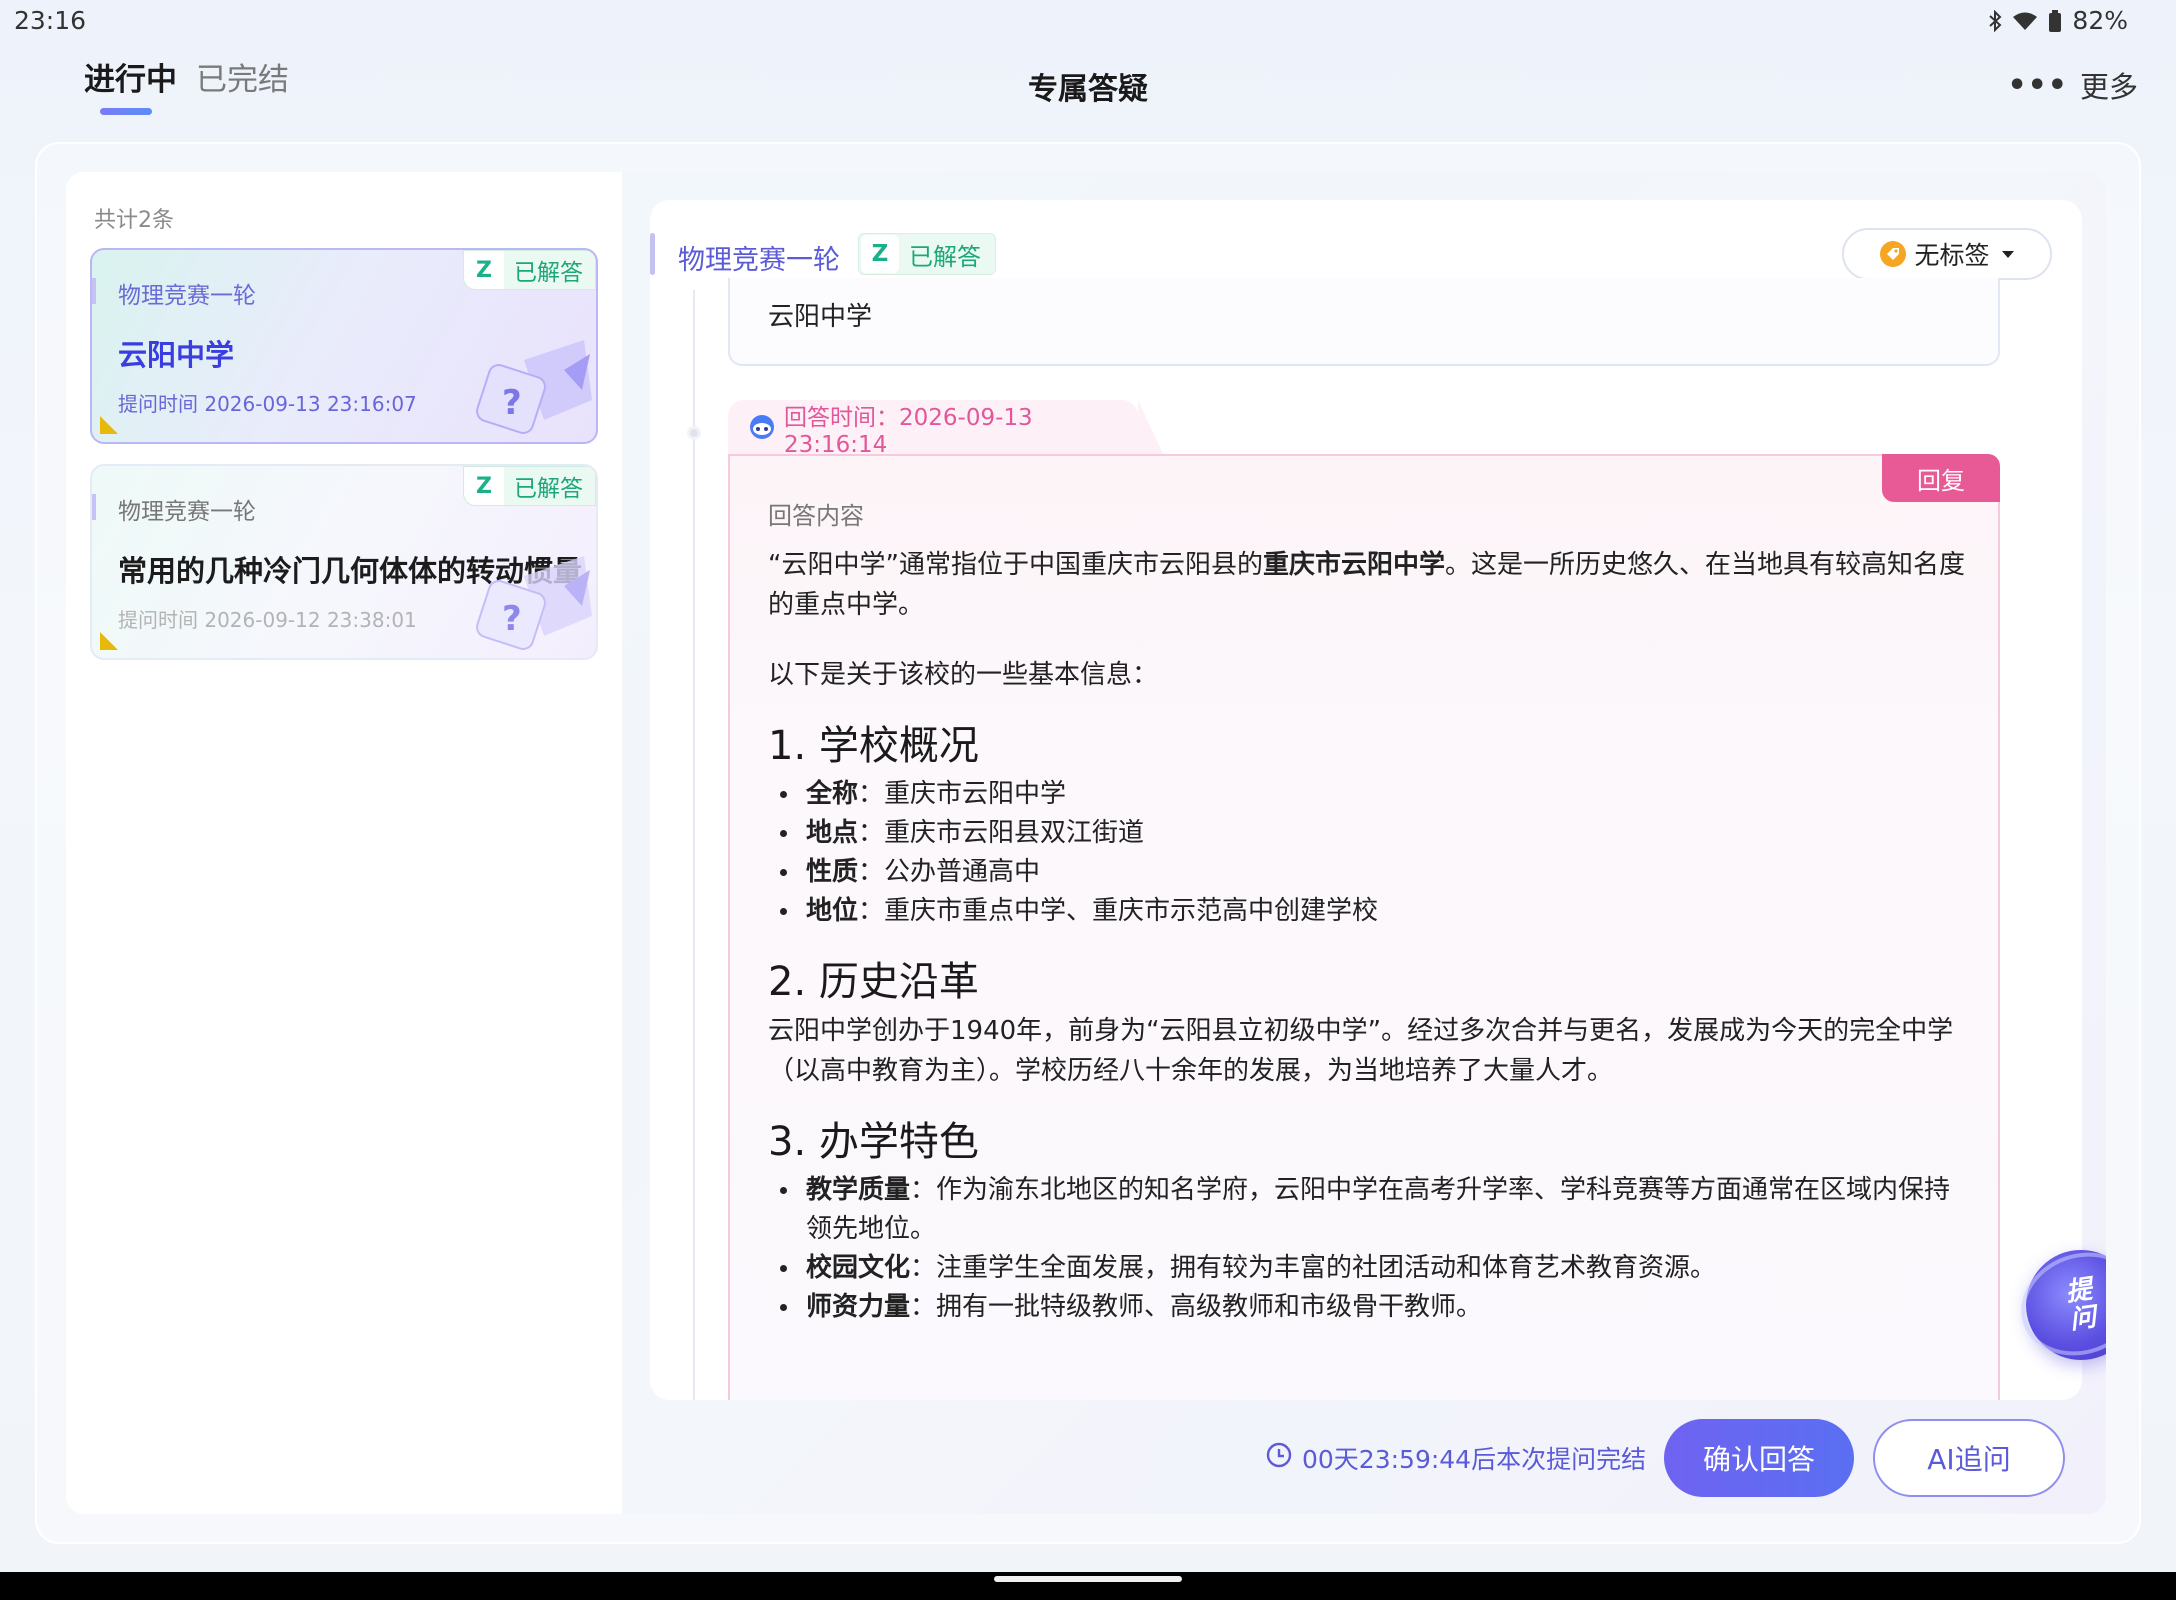  What do you see at coordinates (1088, 89) in the screenshot?
I see `page-title: 专属答疑` at bounding box center [1088, 89].